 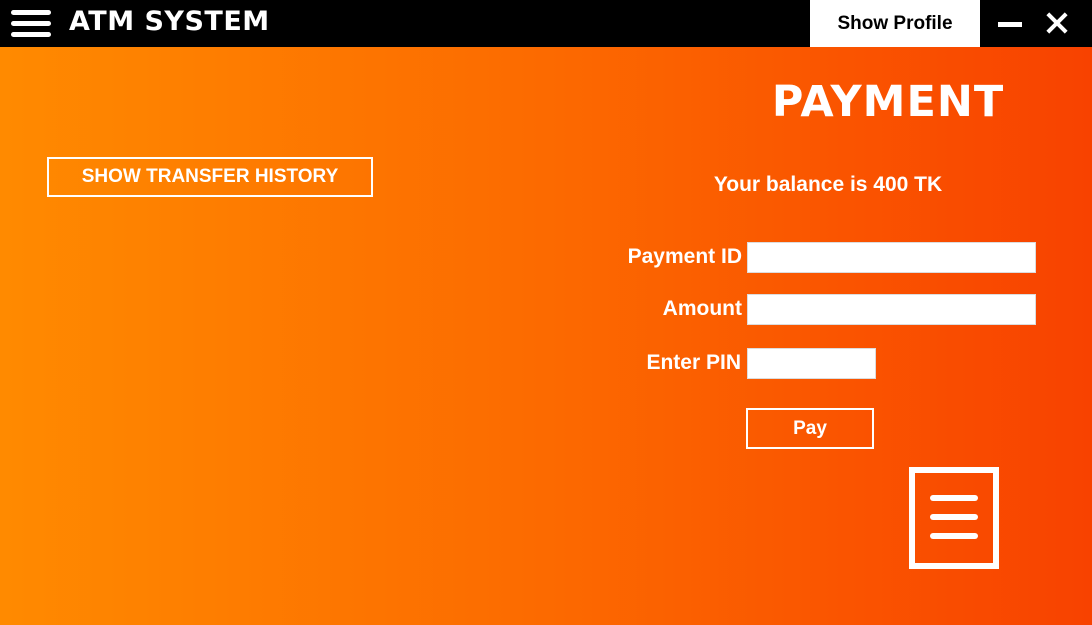 I want to click on pay-button: Pay, so click(x=810, y=428).